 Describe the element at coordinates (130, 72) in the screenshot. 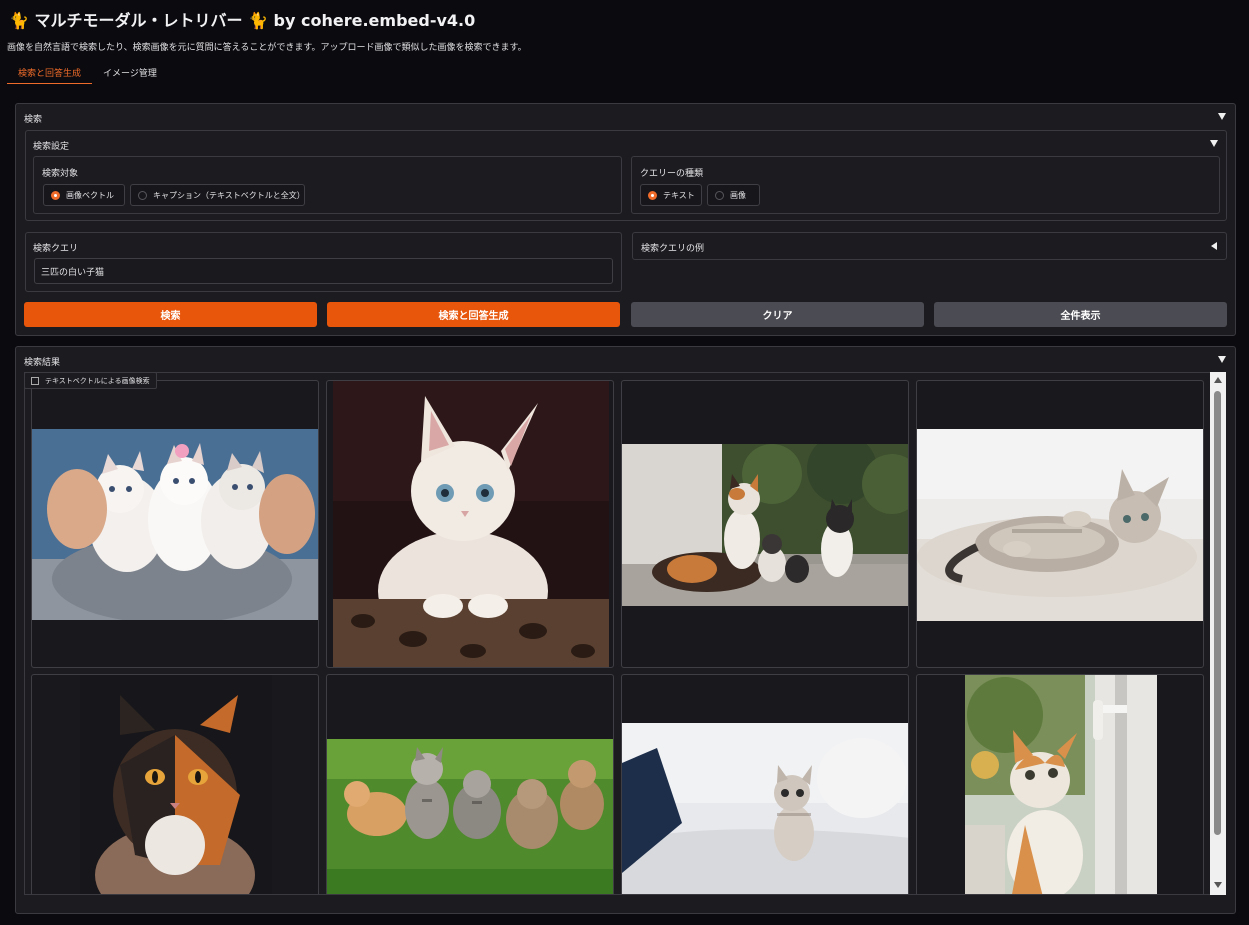

I see `tab-image-management: イメージ管理` at that location.